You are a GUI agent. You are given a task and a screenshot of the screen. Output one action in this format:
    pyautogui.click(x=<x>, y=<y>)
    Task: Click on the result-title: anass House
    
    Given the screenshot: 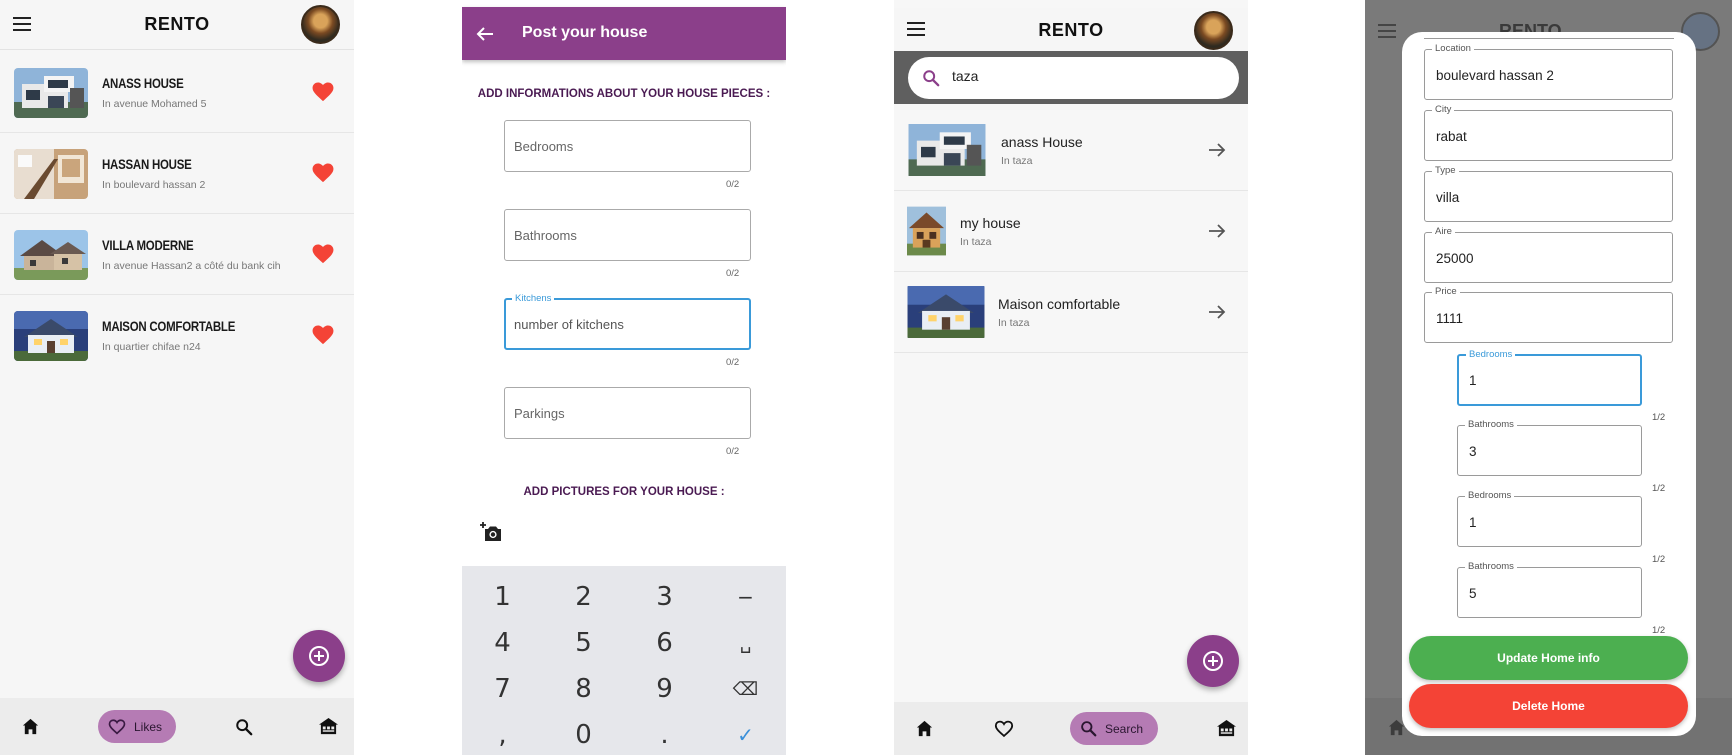 What is the action you would take?
    pyautogui.click(x=1042, y=142)
    